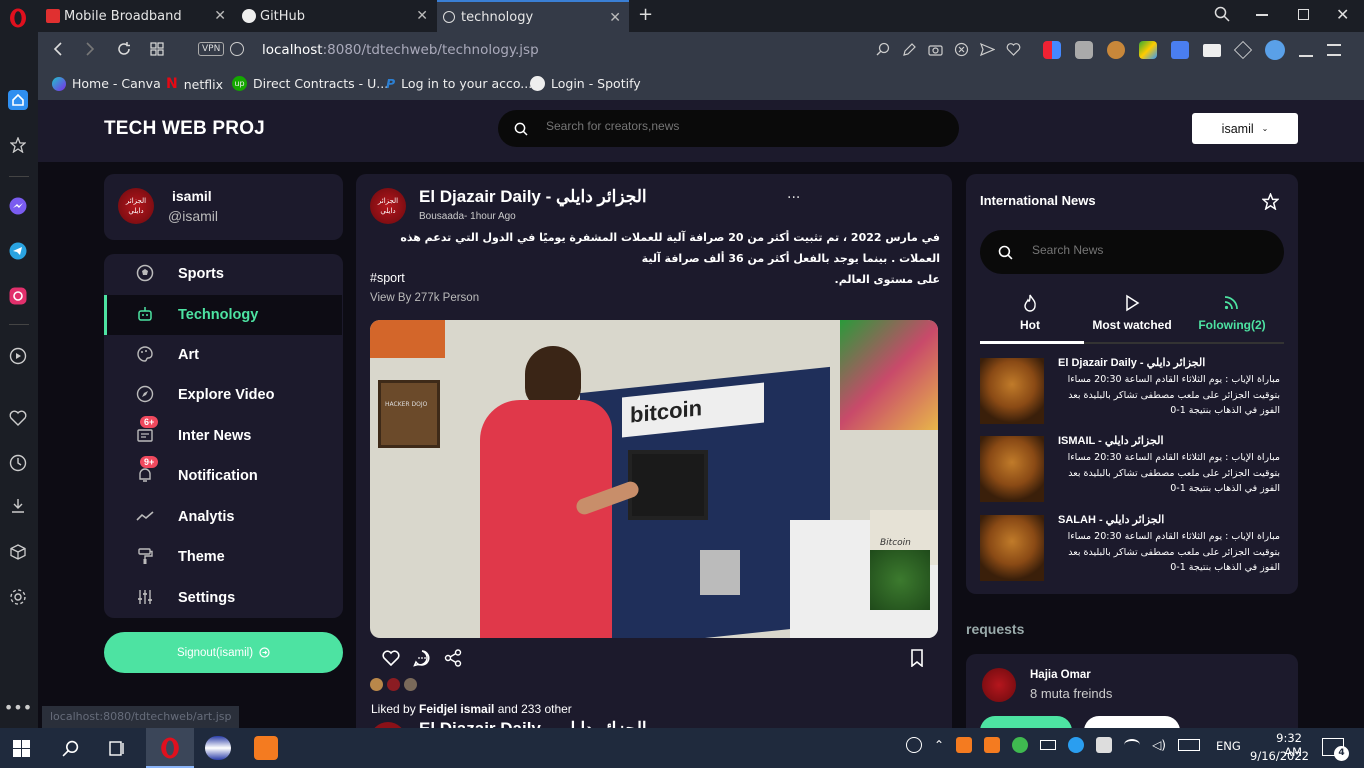 Image resolution: width=1364 pixels, height=768 pixels. What do you see at coordinates (18, 597) in the screenshot?
I see `settings-gear-icon` at bounding box center [18, 597].